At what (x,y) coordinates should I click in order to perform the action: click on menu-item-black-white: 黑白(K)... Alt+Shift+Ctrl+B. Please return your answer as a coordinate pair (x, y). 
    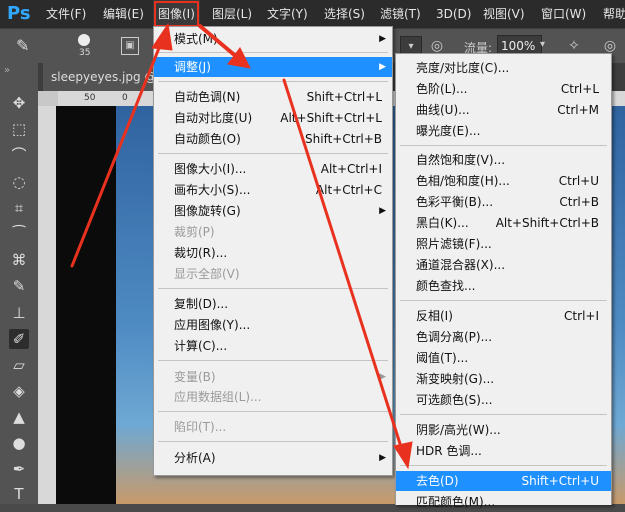
    Looking at the image, I should click on (503, 223).